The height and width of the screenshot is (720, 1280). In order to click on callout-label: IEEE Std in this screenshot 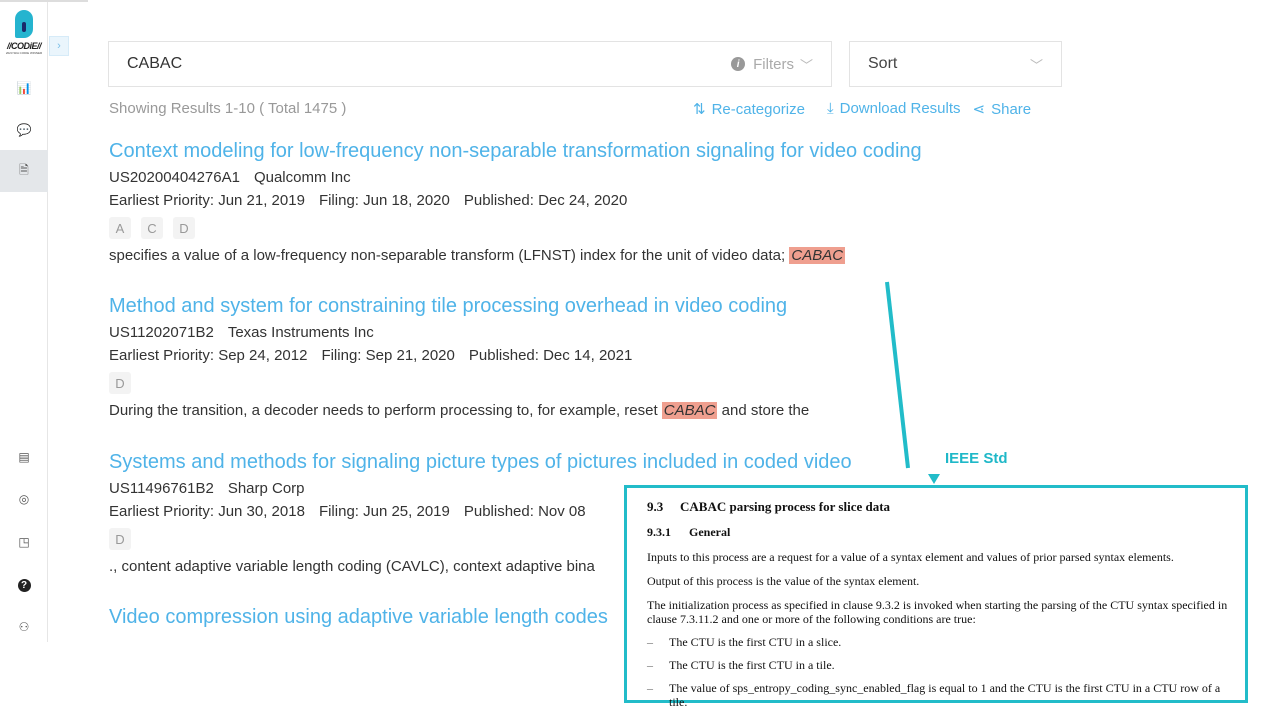, I will do `click(976, 458)`.